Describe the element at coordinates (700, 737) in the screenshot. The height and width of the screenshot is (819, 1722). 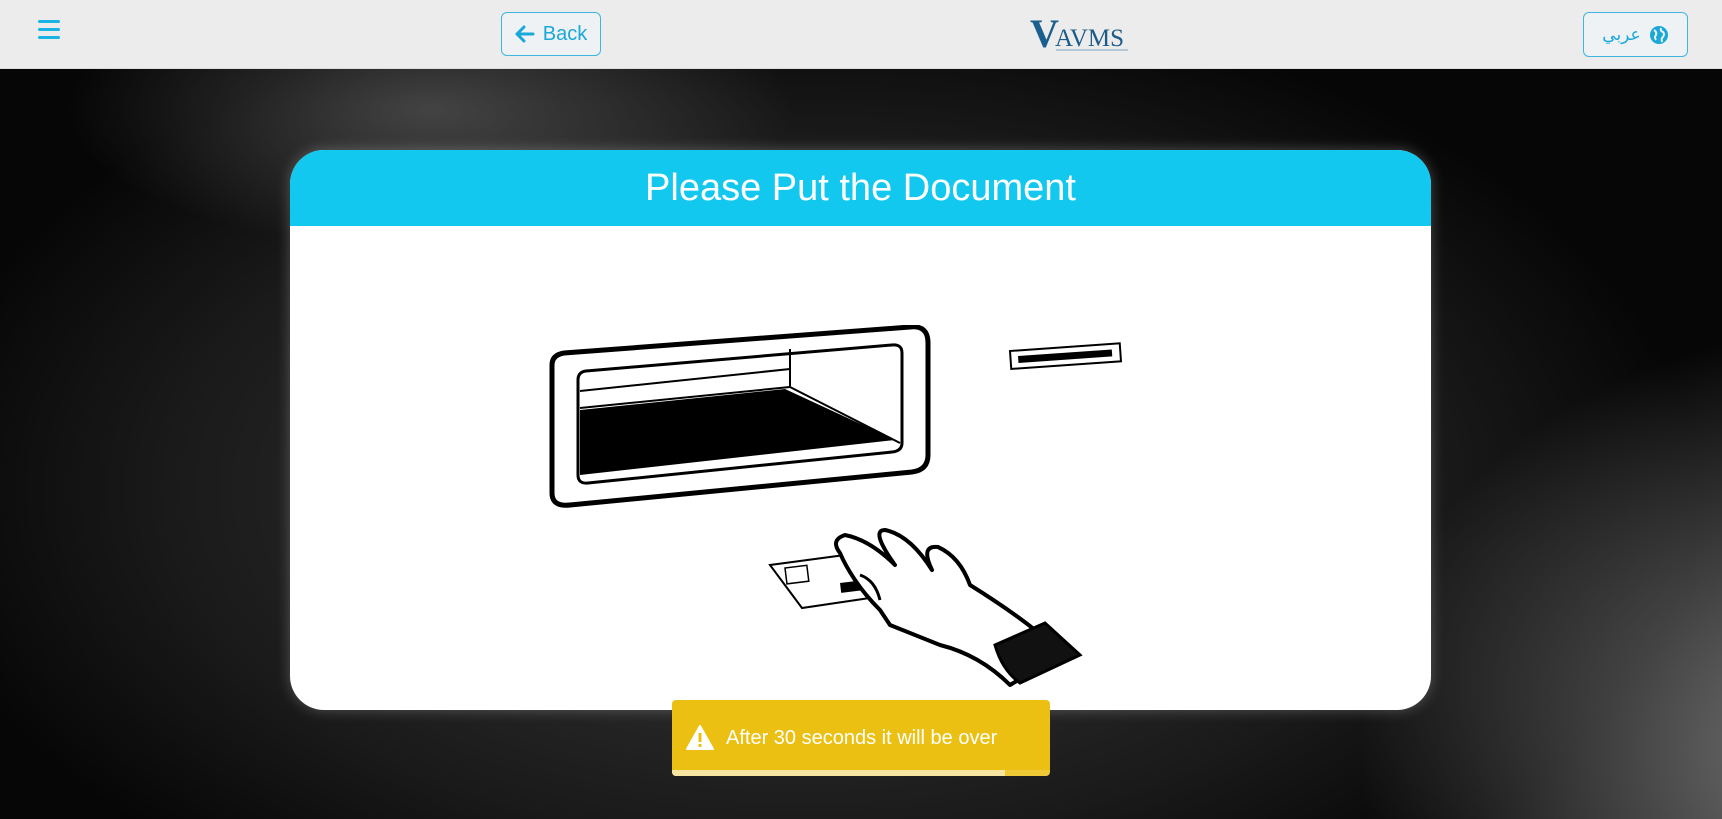
I see `warning-icon` at that location.